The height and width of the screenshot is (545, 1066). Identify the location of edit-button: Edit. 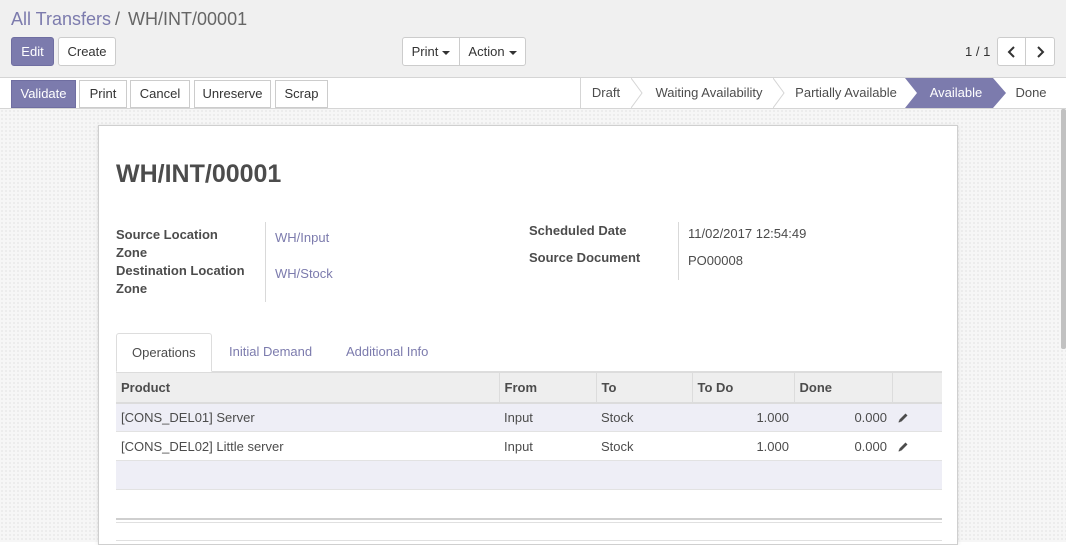
(32, 51).